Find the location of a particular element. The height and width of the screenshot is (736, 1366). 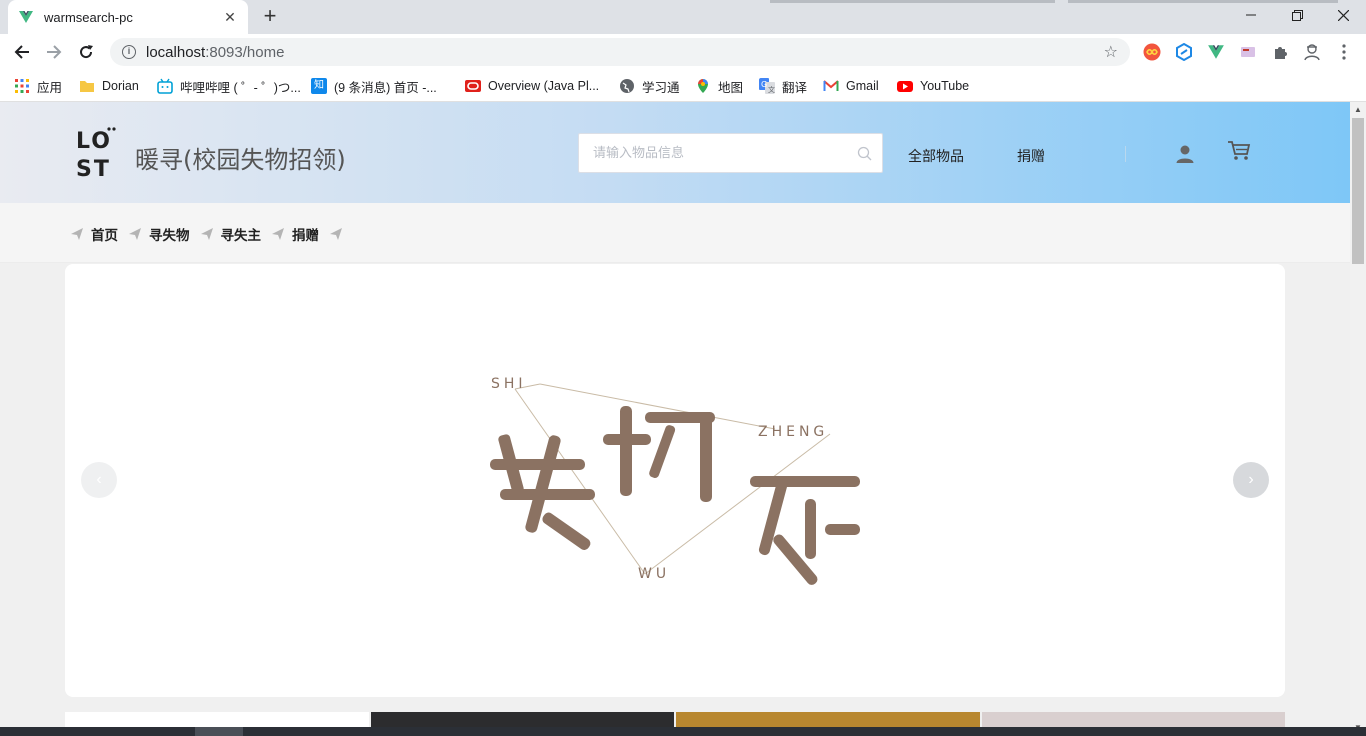

url-text: localhost:8093/home is located at coordinates (625, 52).